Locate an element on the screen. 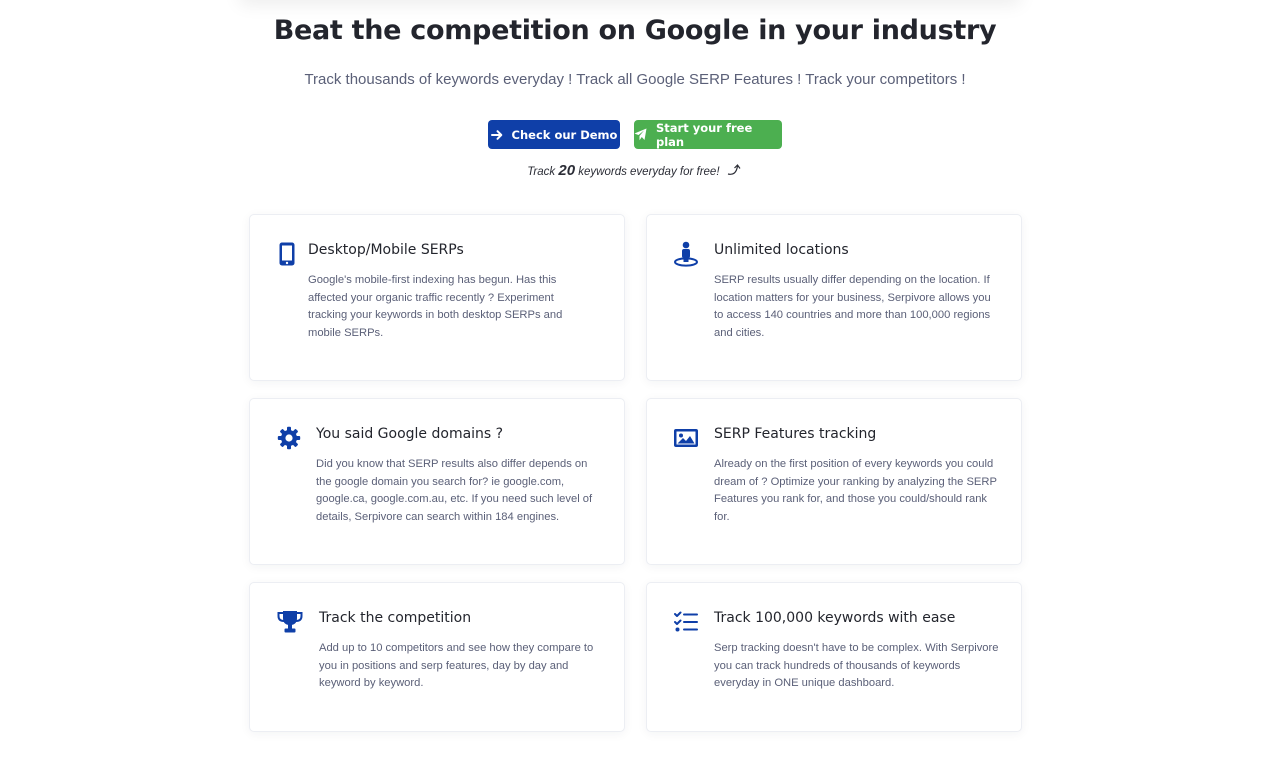  mobile-phone-icon is located at coordinates (287, 254).